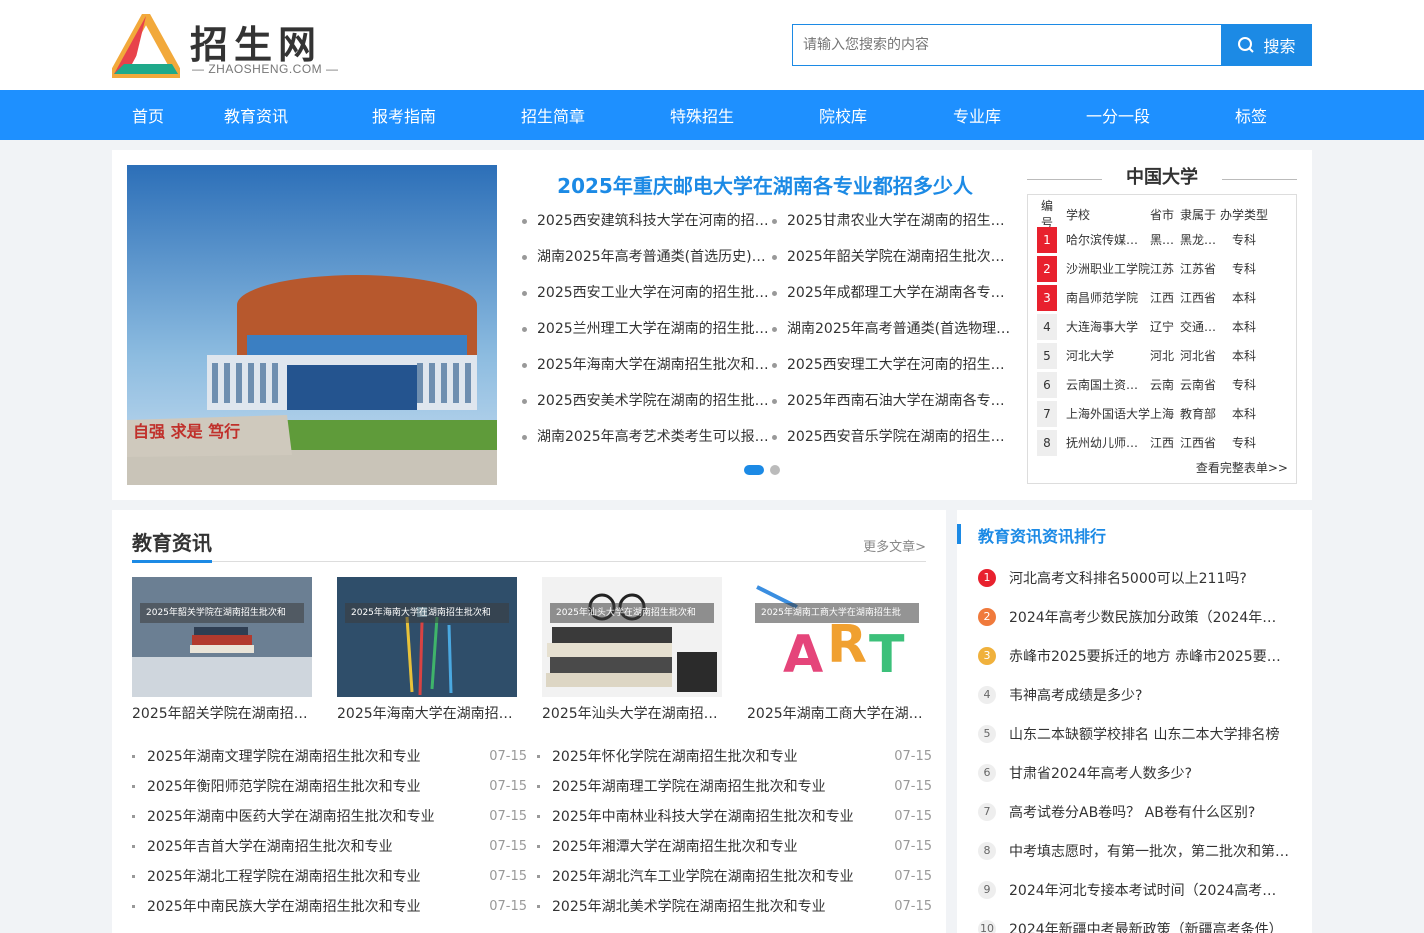  I want to click on thumbnail-image: 2025年韶关学院在湖南招生批次和, so click(222, 637).